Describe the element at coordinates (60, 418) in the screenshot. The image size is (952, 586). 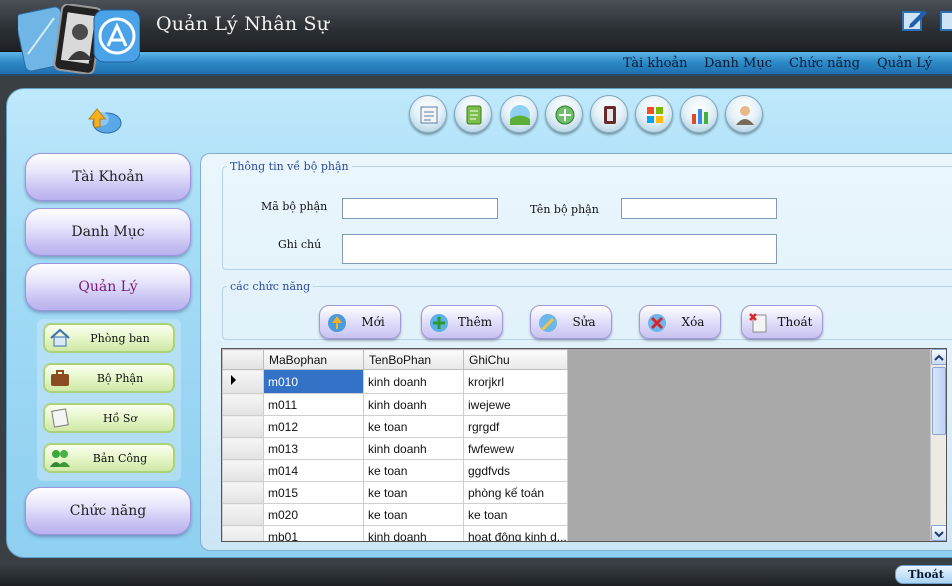
I see `document-icon` at that location.